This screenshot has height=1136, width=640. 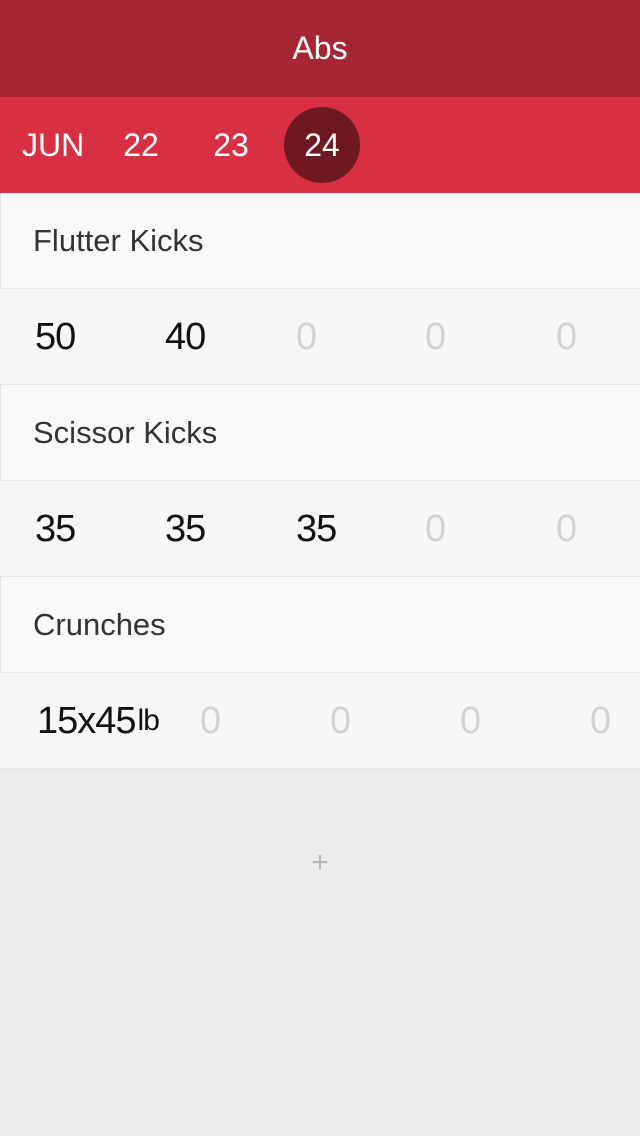 What do you see at coordinates (99, 624) in the screenshot?
I see `exercise-name: Crunches` at bounding box center [99, 624].